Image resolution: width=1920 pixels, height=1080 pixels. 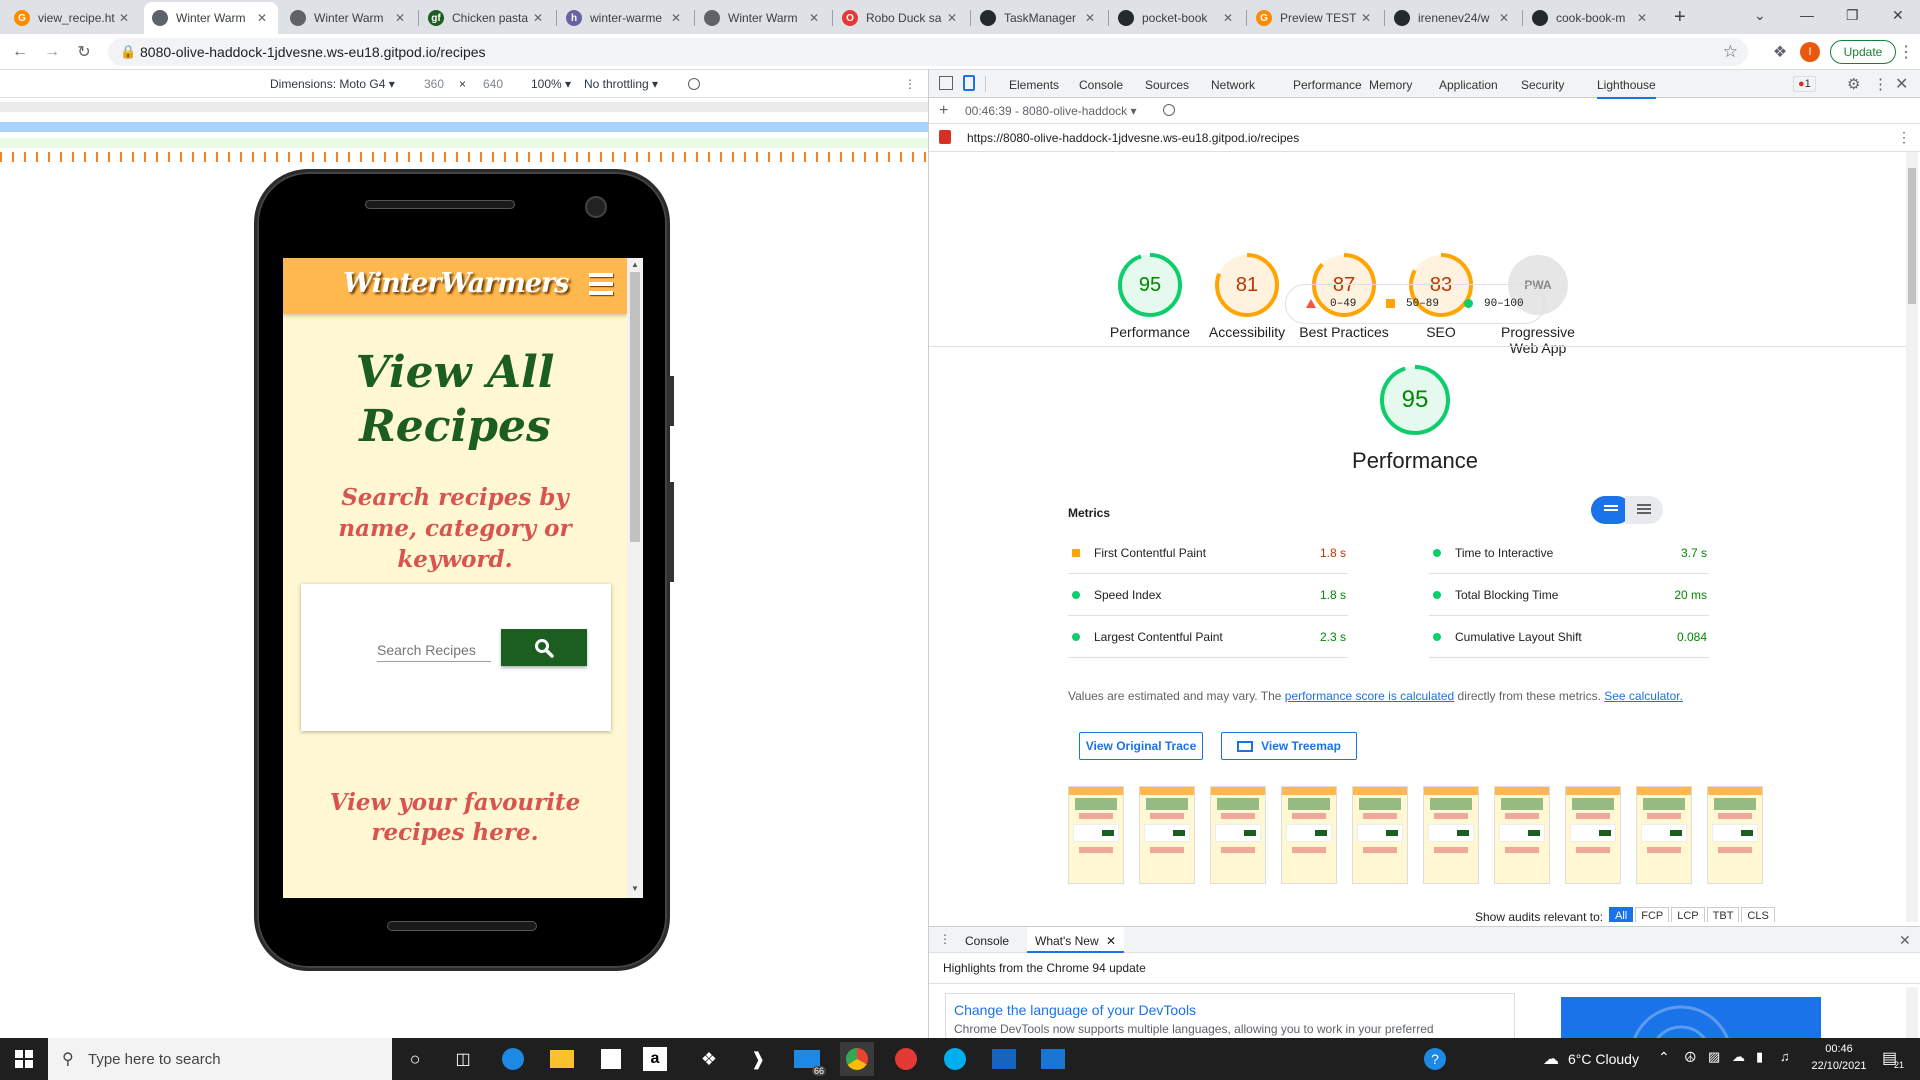 What do you see at coordinates (1804, 84) in the screenshot?
I see `error-counter: ●1` at bounding box center [1804, 84].